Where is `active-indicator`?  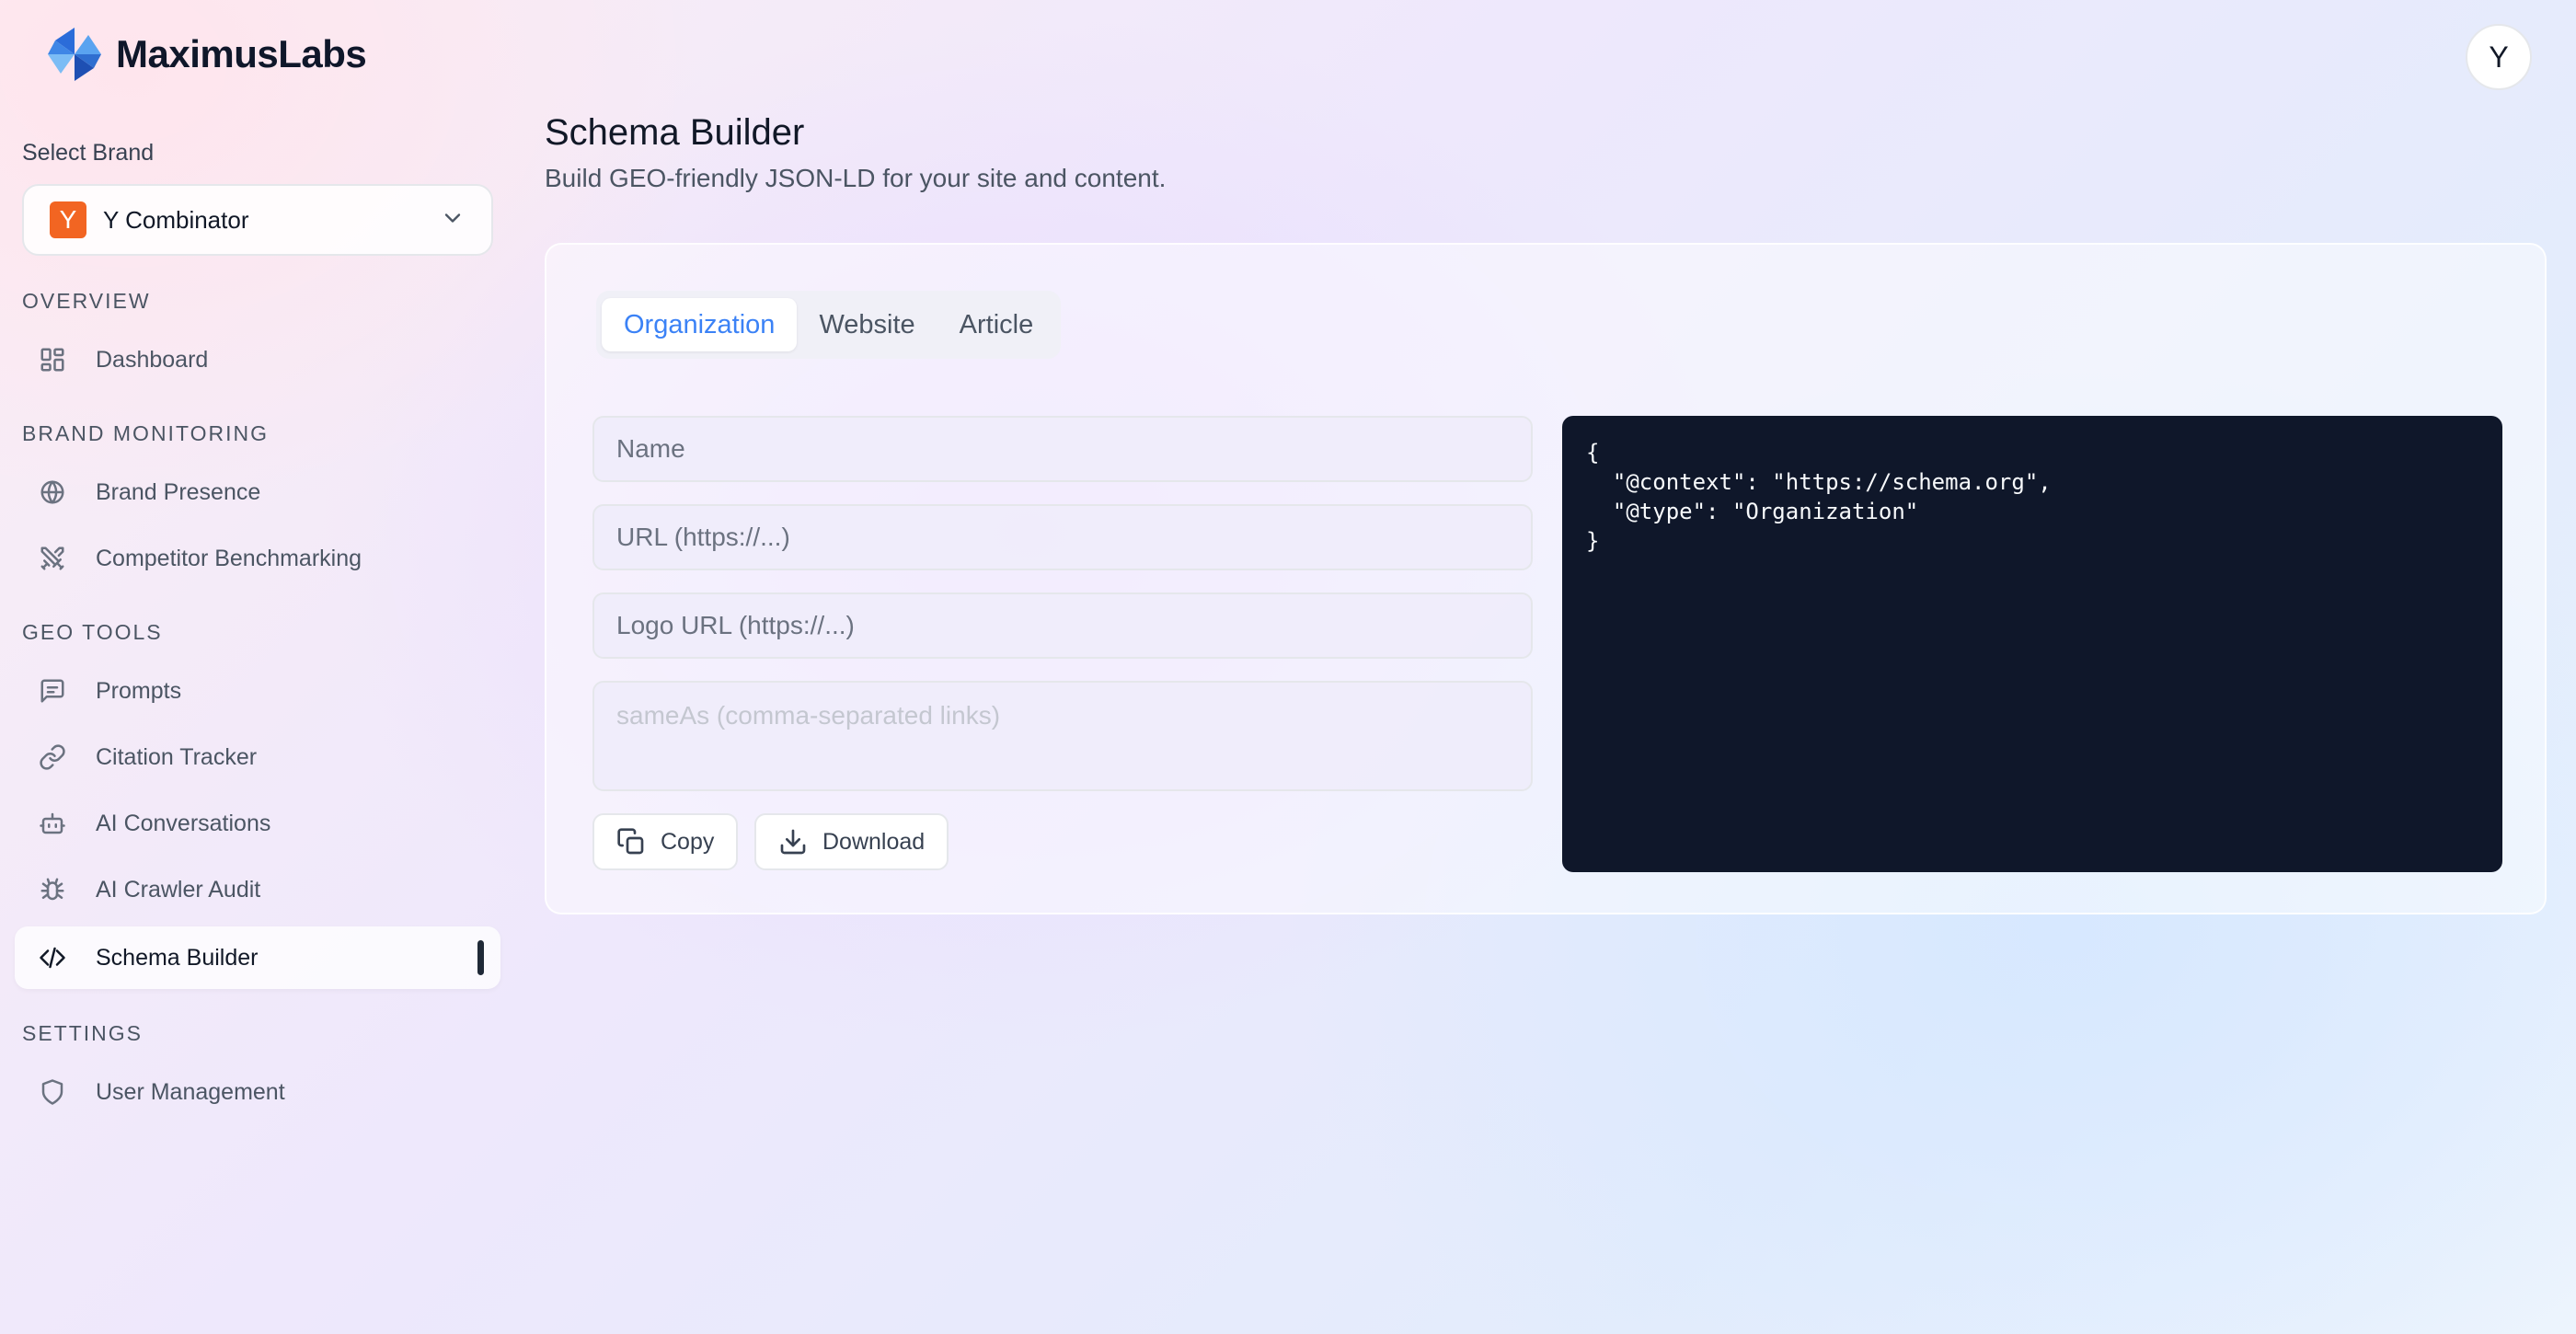 active-indicator is located at coordinates (480, 957).